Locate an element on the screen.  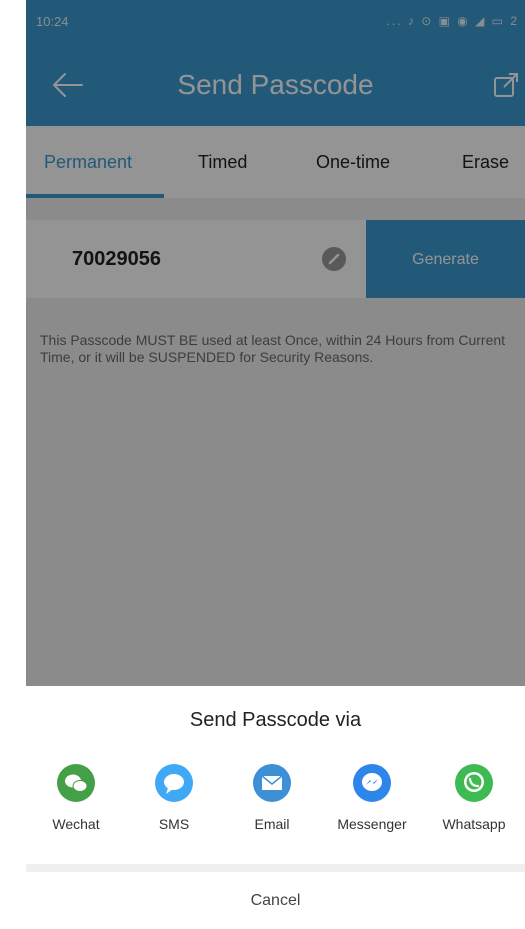
cancel-button: Cancel is located at coordinates (275, 900).